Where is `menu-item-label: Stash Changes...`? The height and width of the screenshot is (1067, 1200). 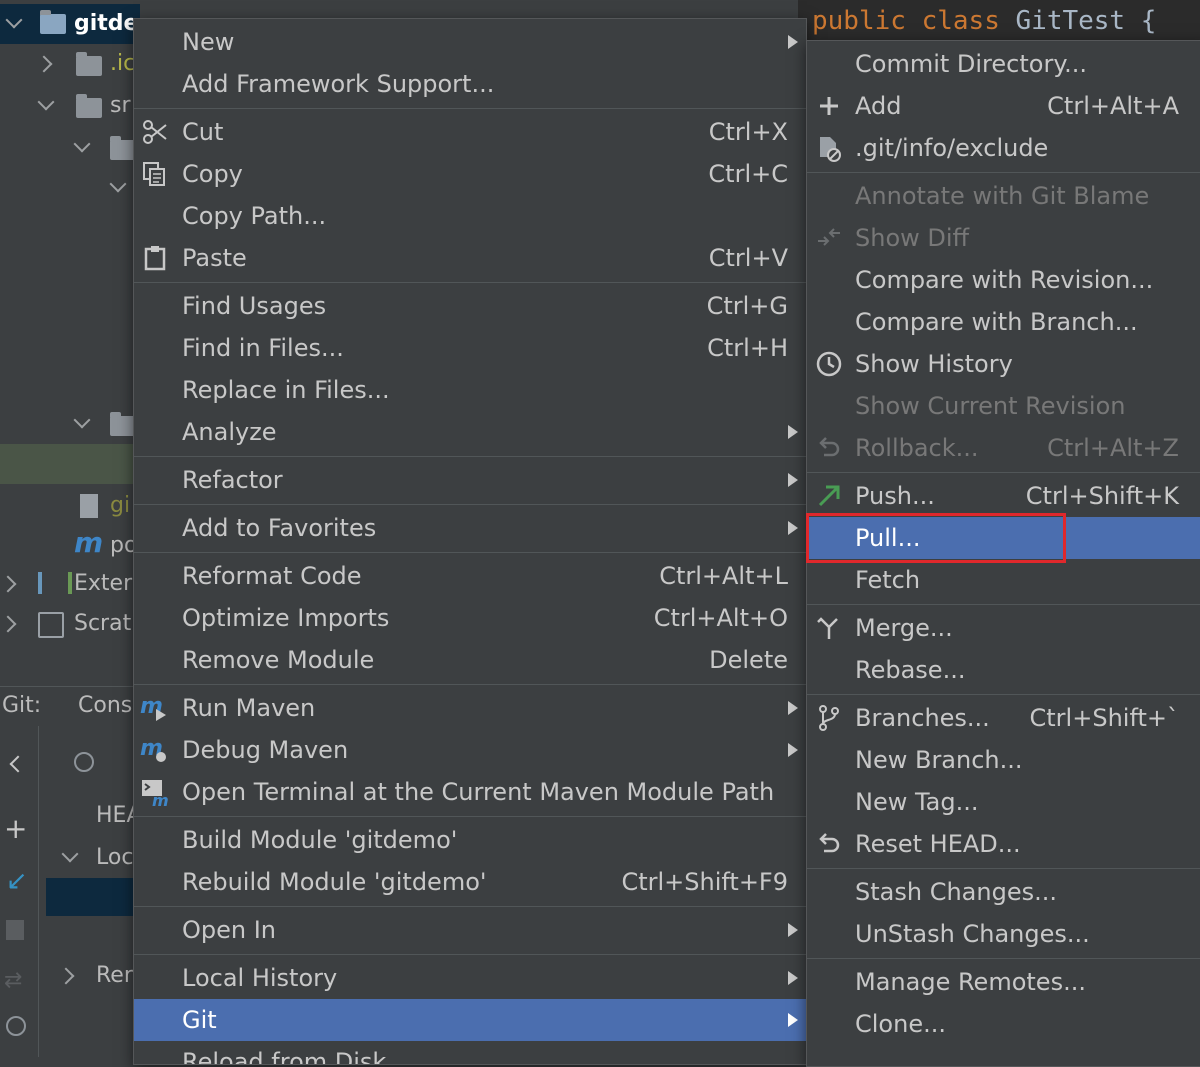
menu-item-label: Stash Changes... is located at coordinates (956, 892).